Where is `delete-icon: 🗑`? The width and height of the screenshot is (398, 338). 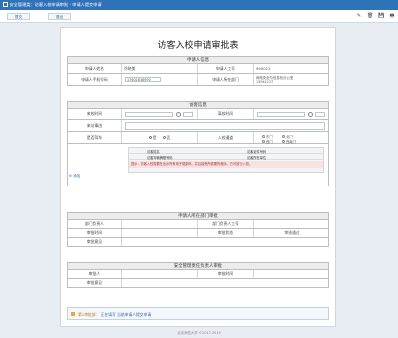 delete-icon: 🗑 is located at coordinates (370, 16).